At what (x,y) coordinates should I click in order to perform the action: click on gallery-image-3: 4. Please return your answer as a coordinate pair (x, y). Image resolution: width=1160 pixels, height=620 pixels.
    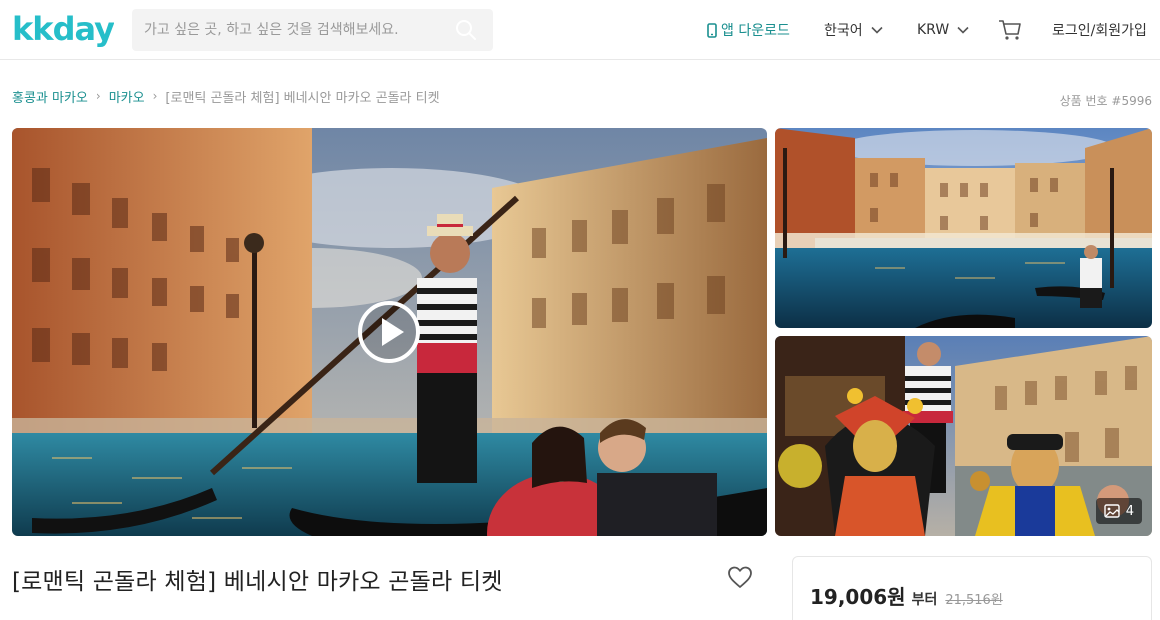
    Looking at the image, I should click on (963, 436).